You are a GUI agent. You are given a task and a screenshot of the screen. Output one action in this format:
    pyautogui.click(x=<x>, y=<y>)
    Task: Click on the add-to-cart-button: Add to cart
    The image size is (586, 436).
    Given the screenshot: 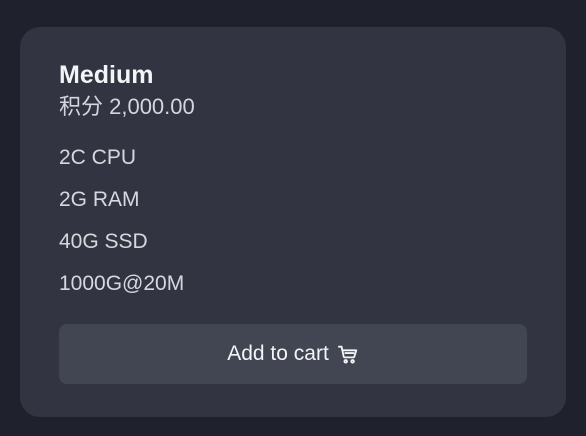 What is the action you would take?
    pyautogui.click(x=293, y=354)
    